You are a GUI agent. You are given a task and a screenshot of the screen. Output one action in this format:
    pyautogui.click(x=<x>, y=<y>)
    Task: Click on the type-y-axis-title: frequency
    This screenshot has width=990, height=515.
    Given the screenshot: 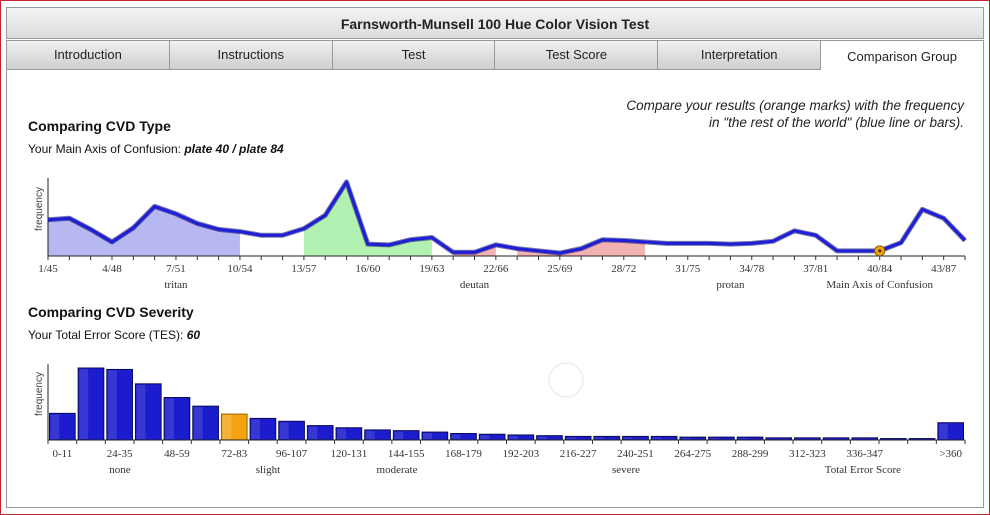 What is the action you would take?
    pyautogui.click(x=39, y=209)
    